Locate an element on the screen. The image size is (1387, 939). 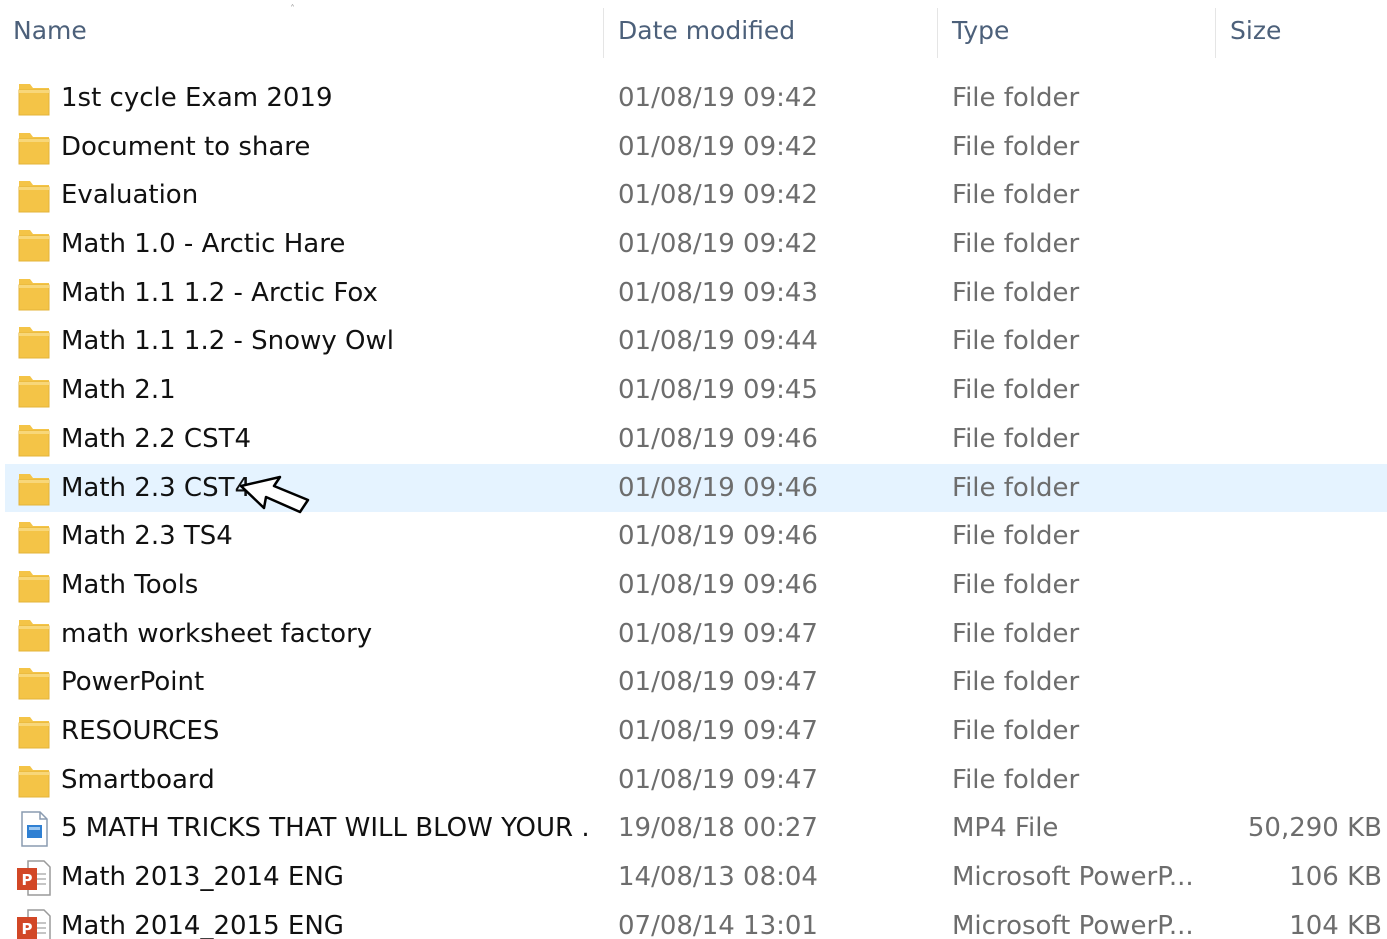
file-row: RESOURCES 01/08/19 09:47 File folder is located at coordinates (693, 731).